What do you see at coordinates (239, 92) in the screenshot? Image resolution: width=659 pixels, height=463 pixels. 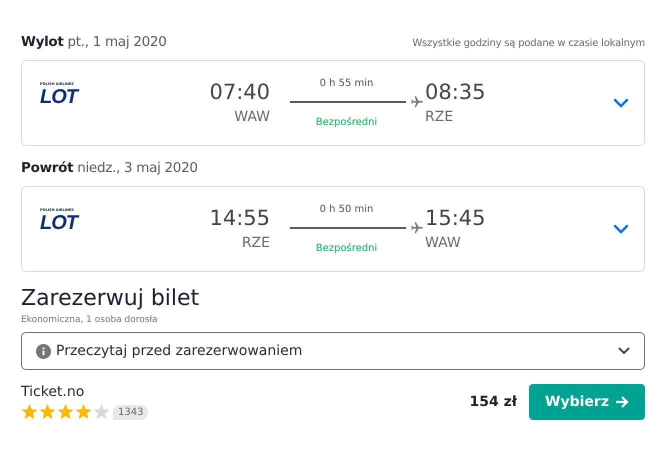 I see `departure-time: 07:40` at bounding box center [239, 92].